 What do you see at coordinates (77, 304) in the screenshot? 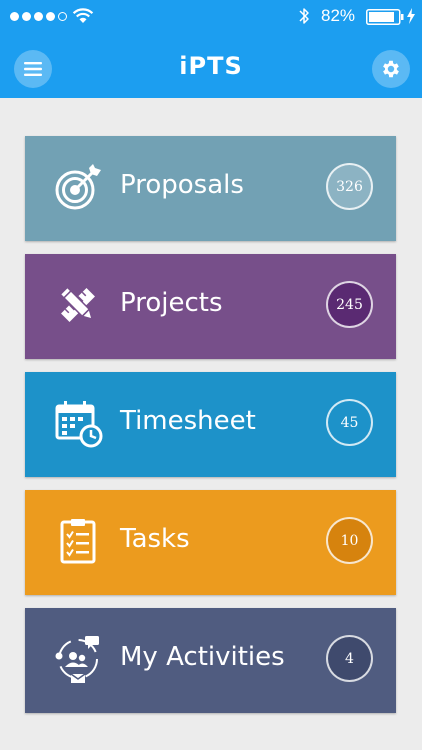
I see `pencil-ruler-icon` at bounding box center [77, 304].